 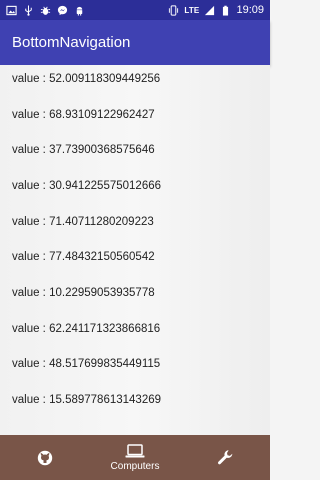 I want to click on laptop-icon, so click(x=135, y=451).